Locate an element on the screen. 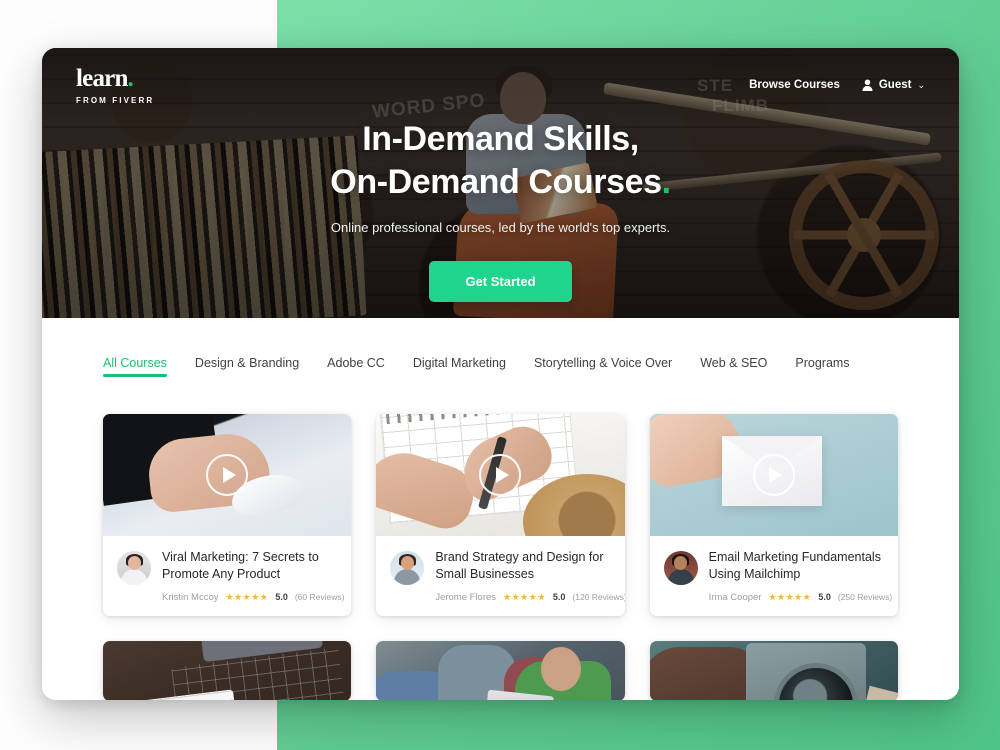  course-rating-row: Kristin Mccoy ★★★★★ 5.0 (60 Reviews) is located at coordinates (253, 597).